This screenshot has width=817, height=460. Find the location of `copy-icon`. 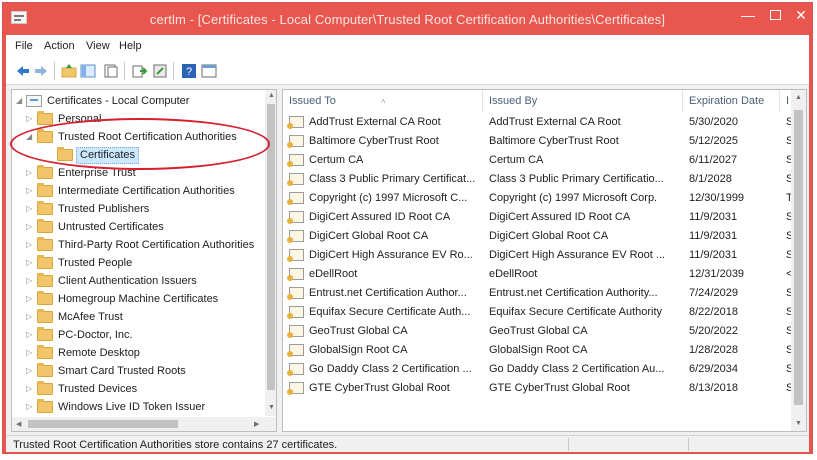

copy-icon is located at coordinates (111, 71).